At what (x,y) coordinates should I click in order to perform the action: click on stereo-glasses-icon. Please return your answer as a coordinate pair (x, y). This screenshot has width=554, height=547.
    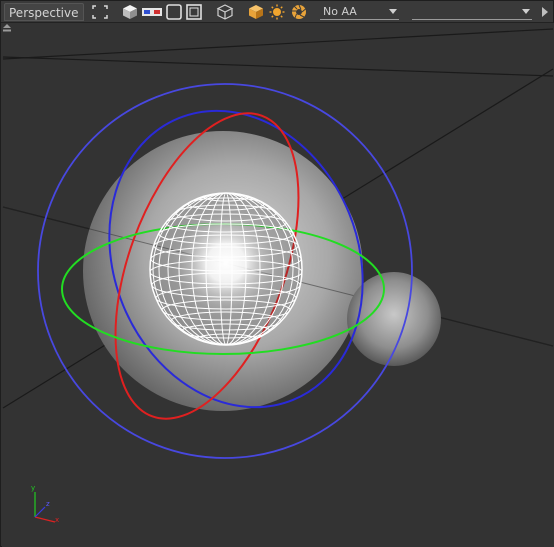
    Looking at the image, I should click on (152, 12).